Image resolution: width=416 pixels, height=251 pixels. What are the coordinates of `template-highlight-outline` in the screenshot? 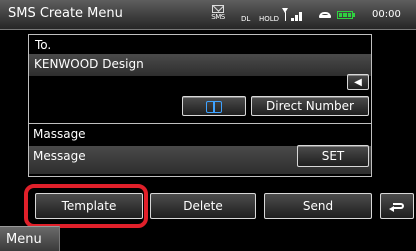 It's located at (86, 206).